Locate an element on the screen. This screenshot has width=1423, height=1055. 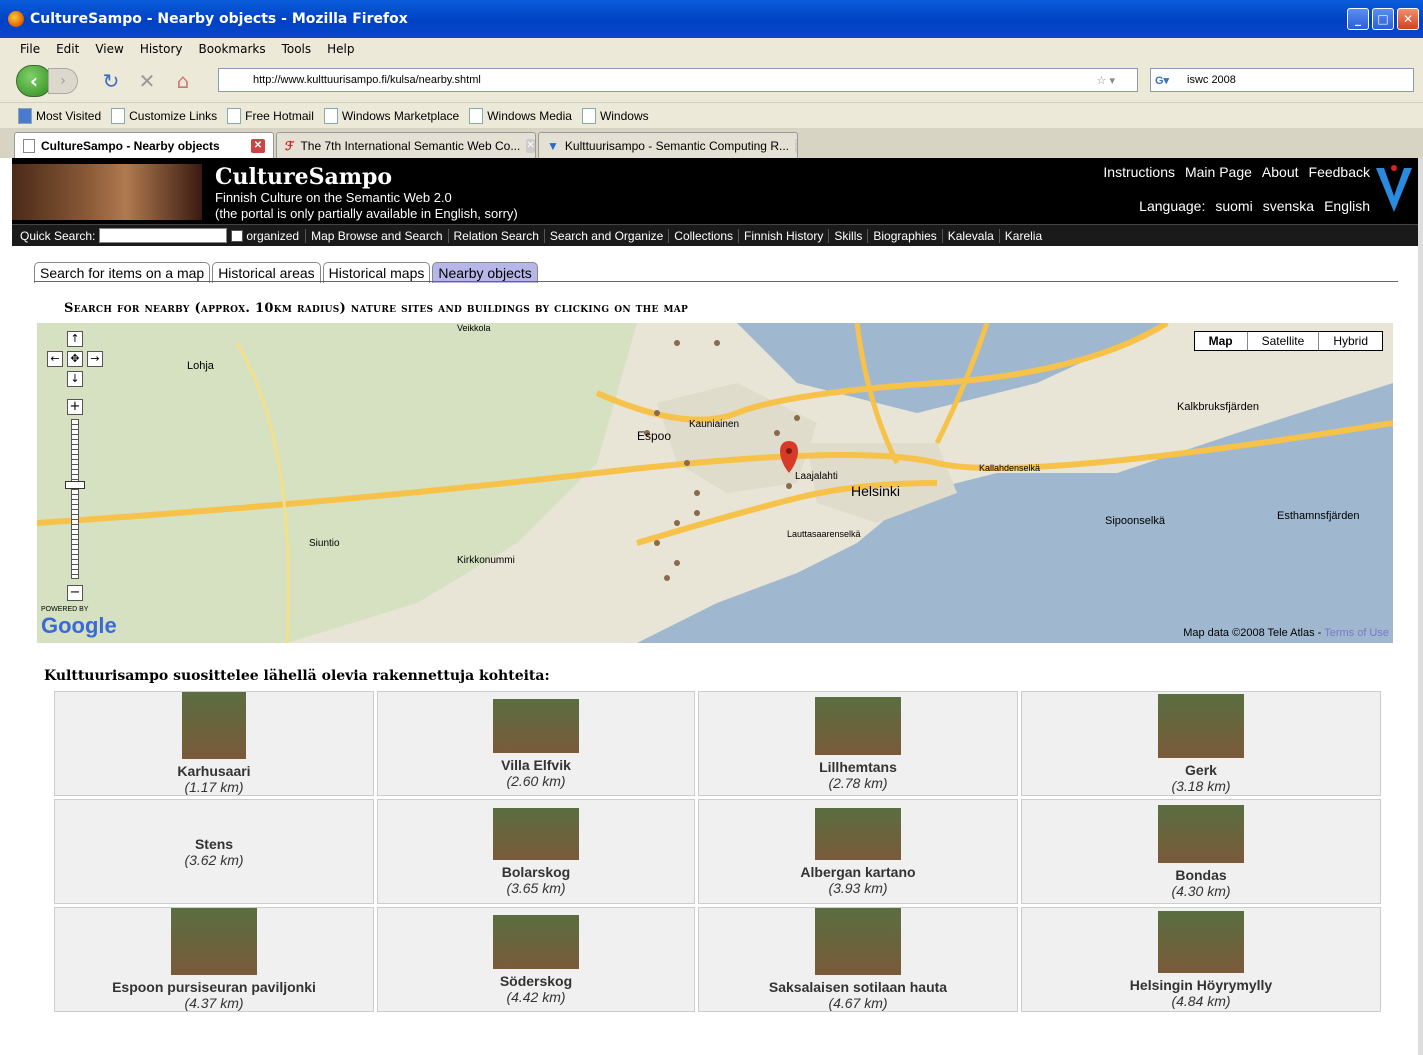
close-button: ✕ is located at coordinates (1408, 19).